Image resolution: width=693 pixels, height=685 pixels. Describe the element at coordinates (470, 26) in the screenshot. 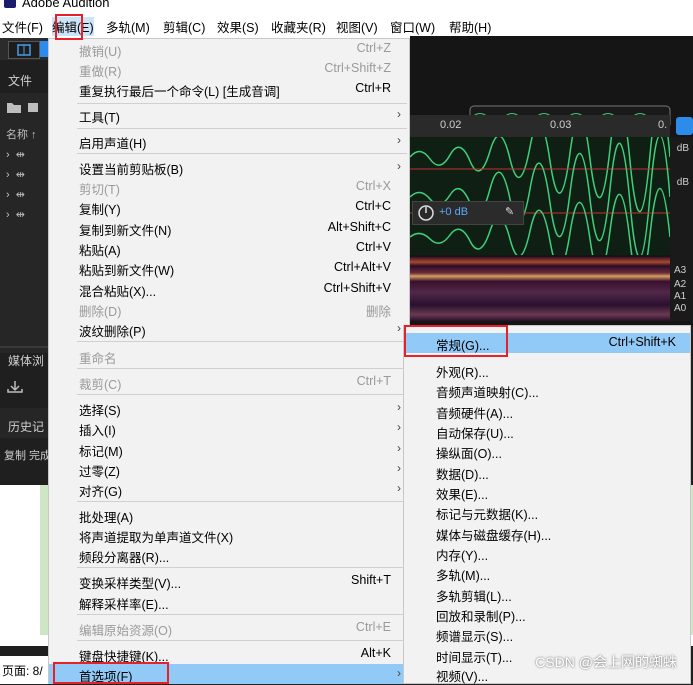

I see `menu-help: 帮助(H)` at that location.